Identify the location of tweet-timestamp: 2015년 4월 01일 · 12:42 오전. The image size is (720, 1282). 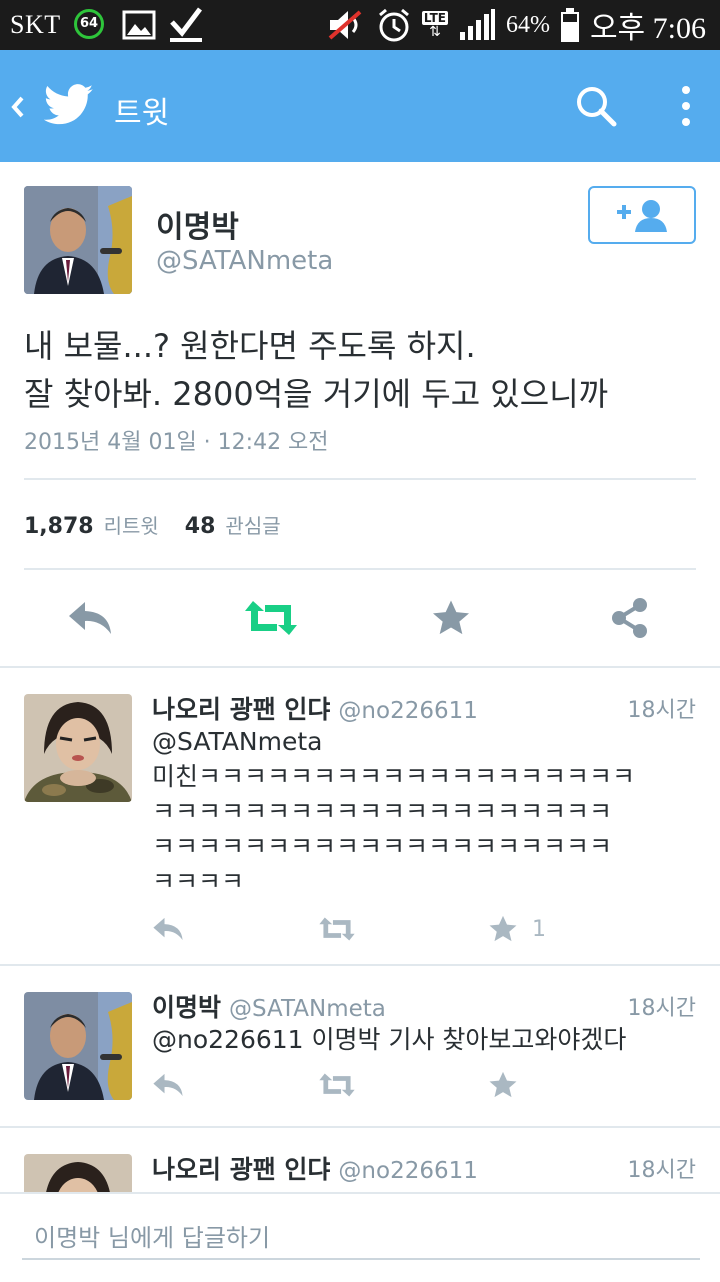
(176, 442).